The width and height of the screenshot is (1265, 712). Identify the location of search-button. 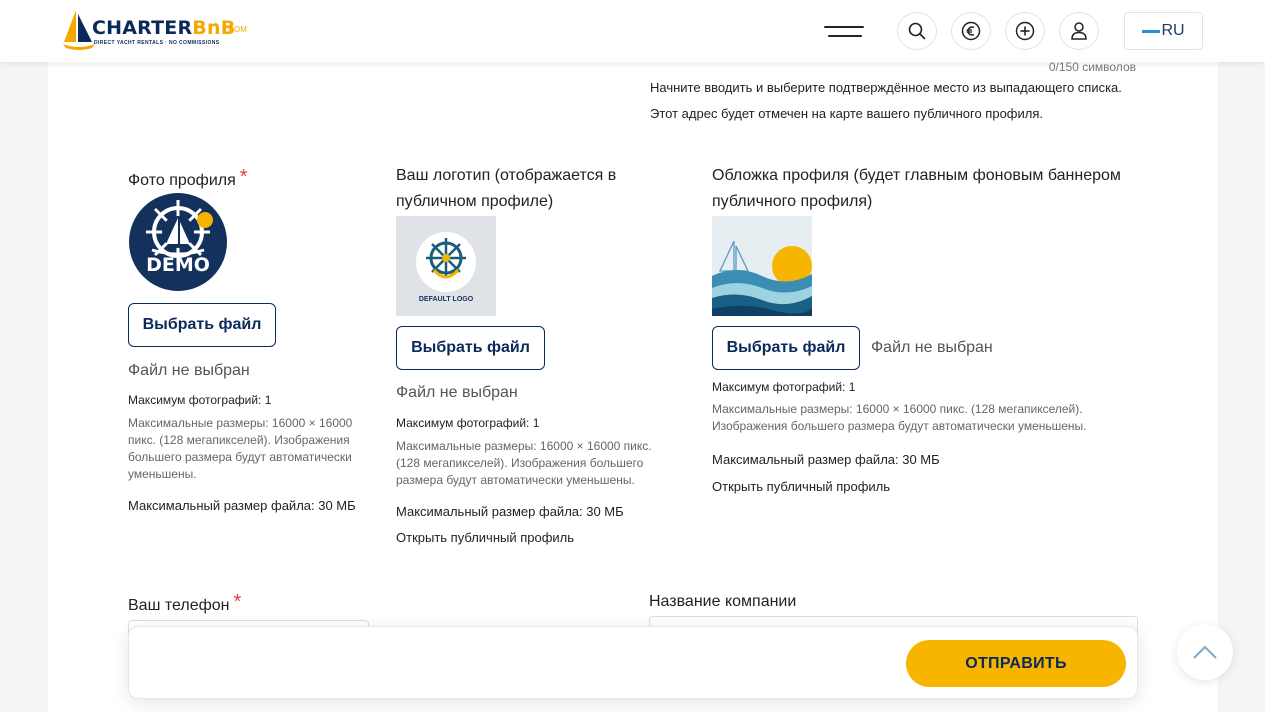
(917, 31).